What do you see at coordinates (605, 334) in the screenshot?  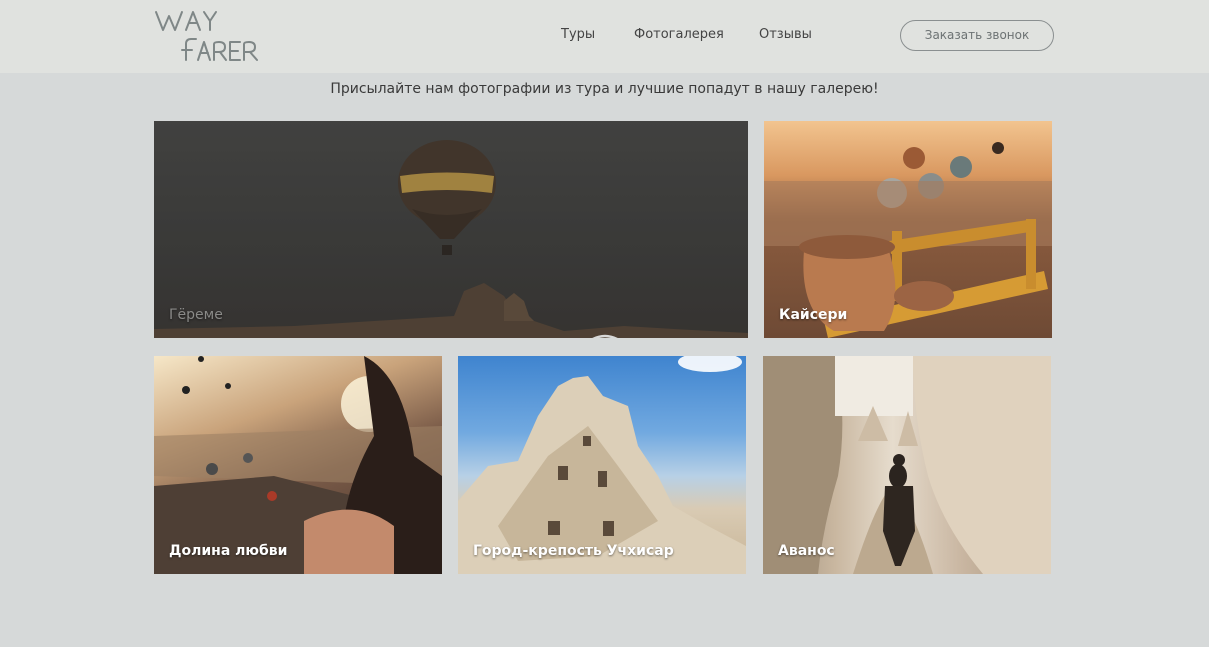 I see `eye-icon` at bounding box center [605, 334].